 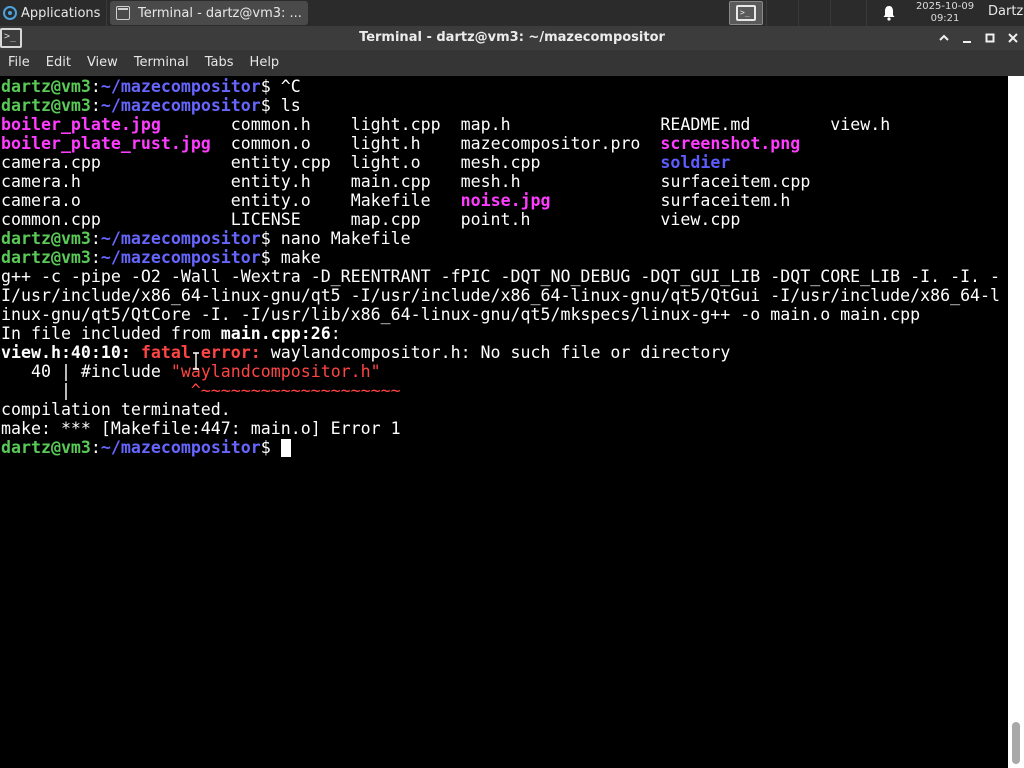 I want to click on ls-entry: light.cpp, so click(x=395, y=124).